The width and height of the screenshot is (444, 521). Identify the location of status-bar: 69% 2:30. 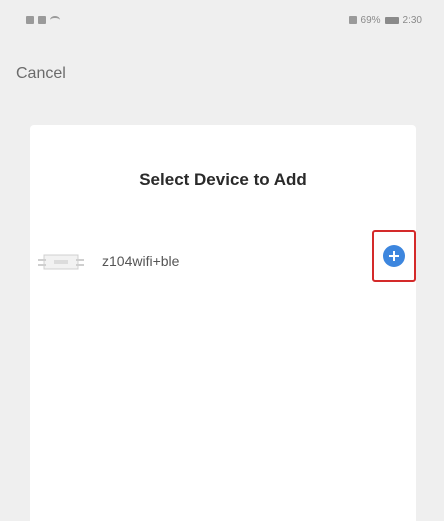
(222, 20).